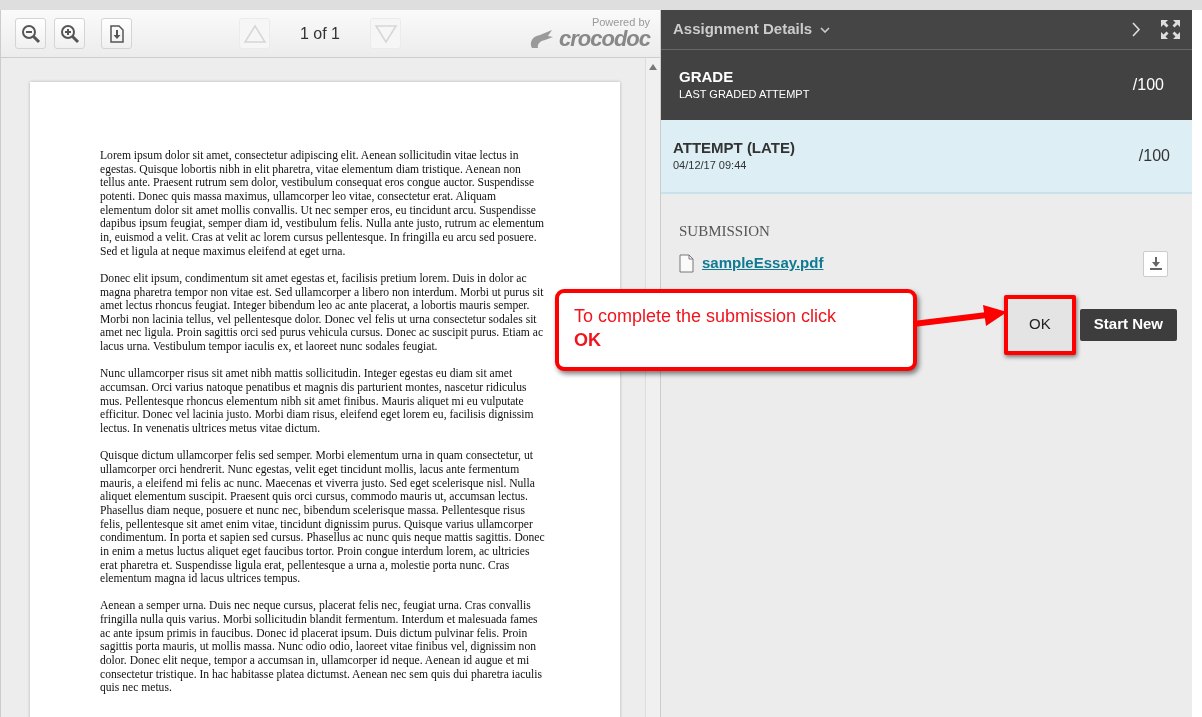  What do you see at coordinates (926, 157) in the screenshot?
I see `attempt-row: ATTEMPT (LATE) 04/12/17 09:44 /100` at bounding box center [926, 157].